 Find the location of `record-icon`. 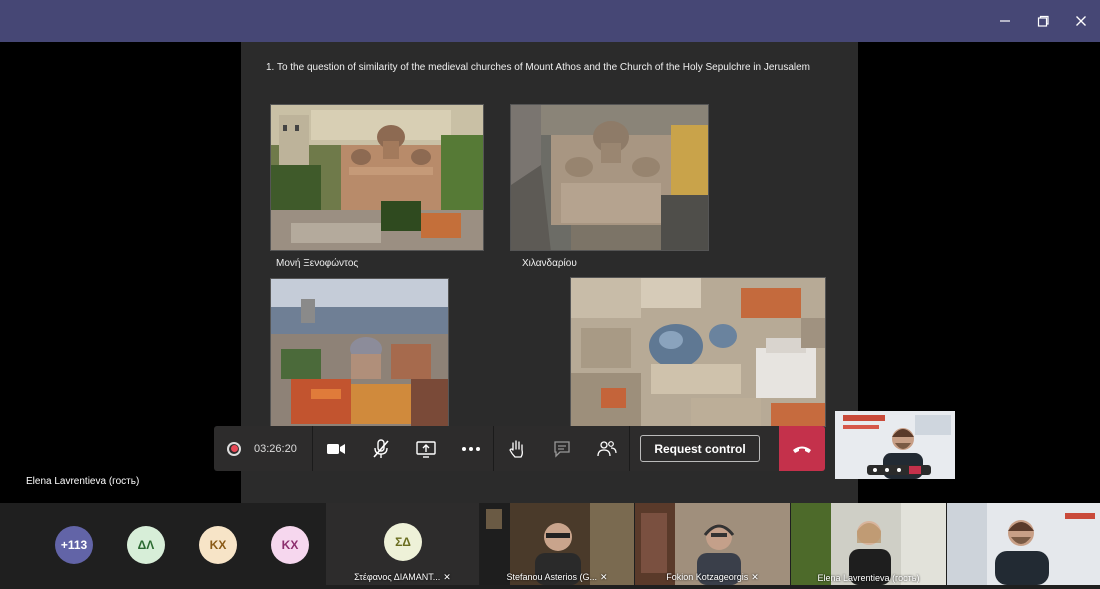

record-icon is located at coordinates (234, 448).